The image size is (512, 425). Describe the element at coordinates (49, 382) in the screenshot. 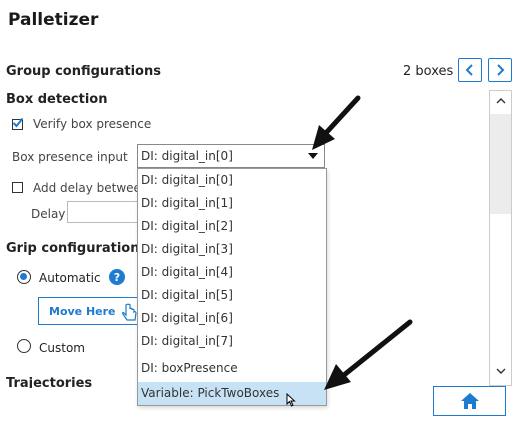

I see `trajectories-title: Trajectories` at that location.